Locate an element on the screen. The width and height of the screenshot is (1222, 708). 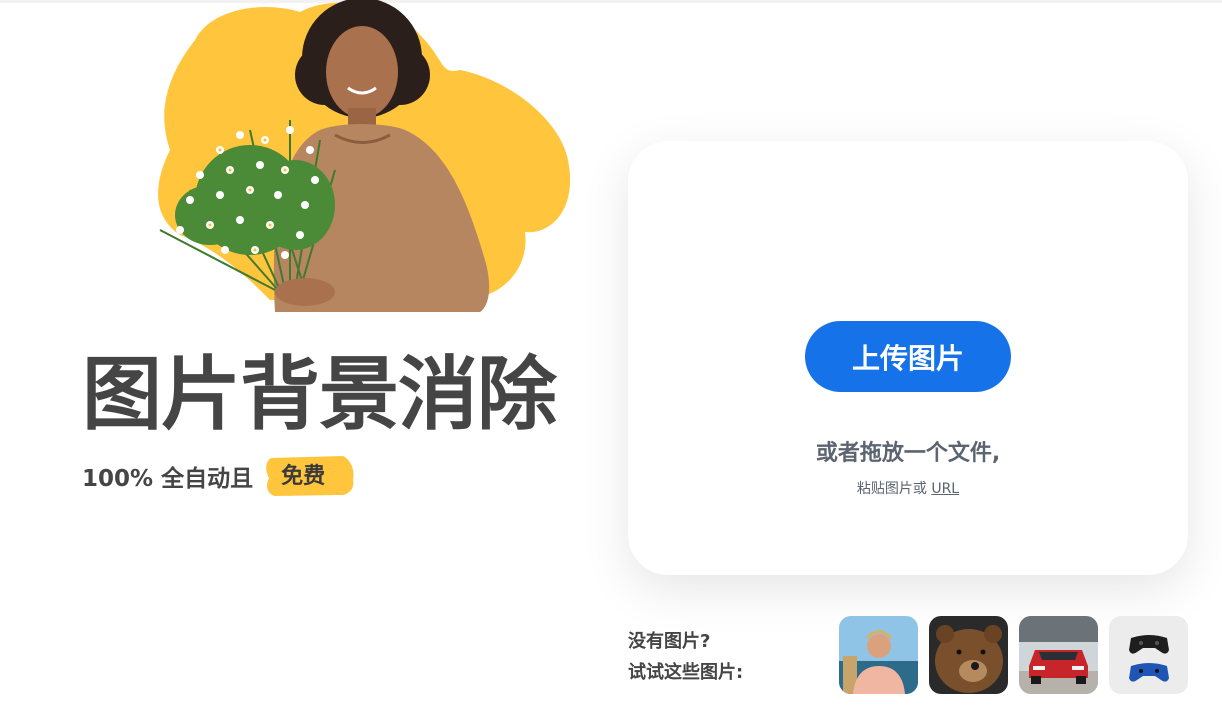
samples-label: 没有图片? 试试这些图片: is located at coordinates (685, 657).